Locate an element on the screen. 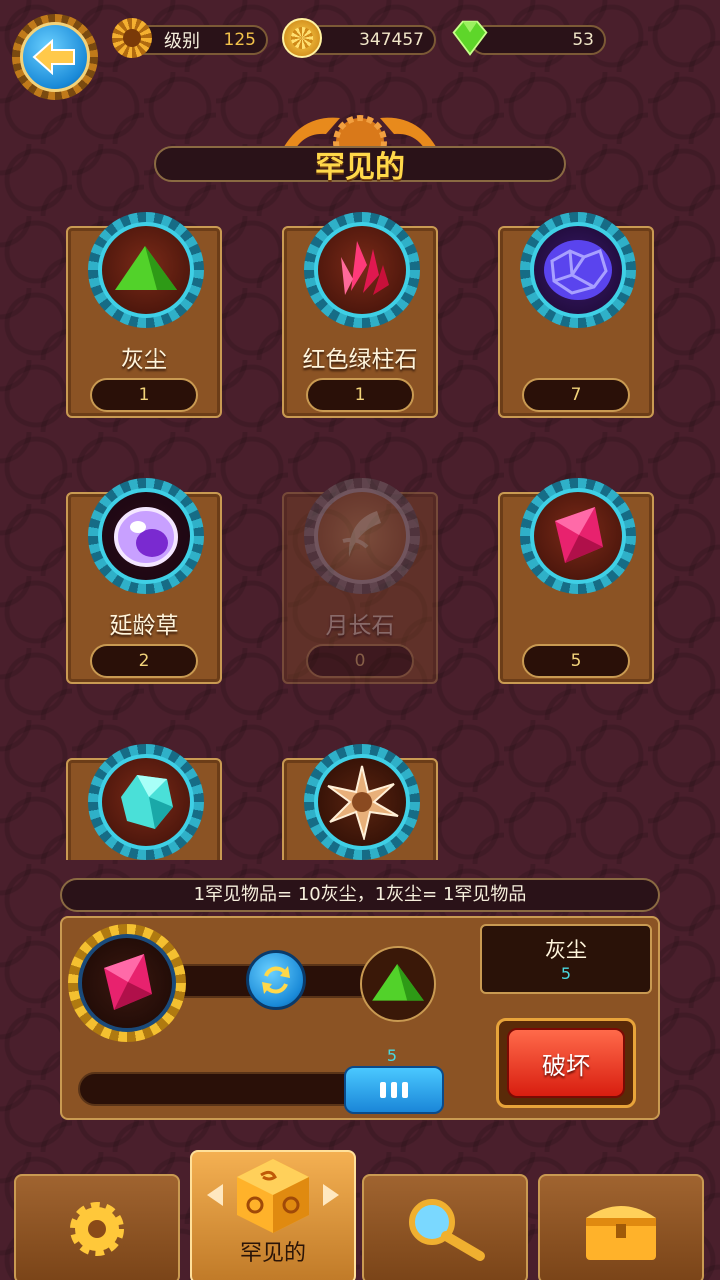 The width and height of the screenshot is (720, 1280). coins-value: 347457 is located at coordinates (391, 40).